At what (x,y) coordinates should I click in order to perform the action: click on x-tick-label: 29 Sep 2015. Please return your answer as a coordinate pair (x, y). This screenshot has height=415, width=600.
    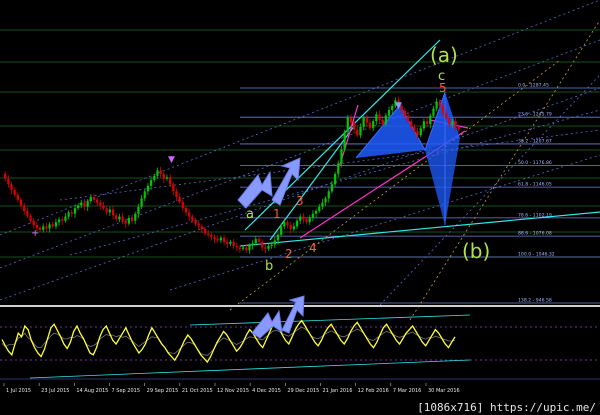
    Looking at the image, I should click on (163, 391).